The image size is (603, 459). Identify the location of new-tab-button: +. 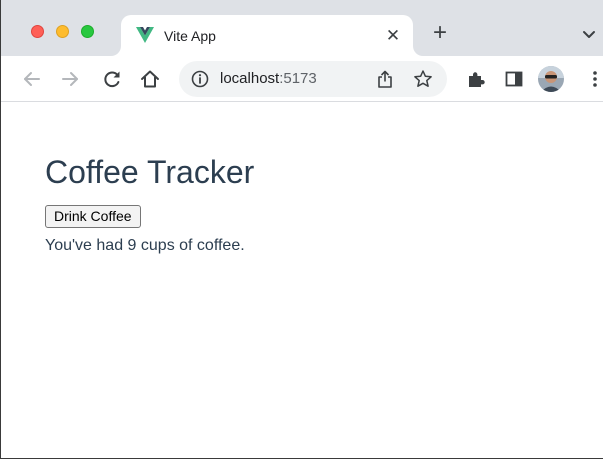
(440, 33).